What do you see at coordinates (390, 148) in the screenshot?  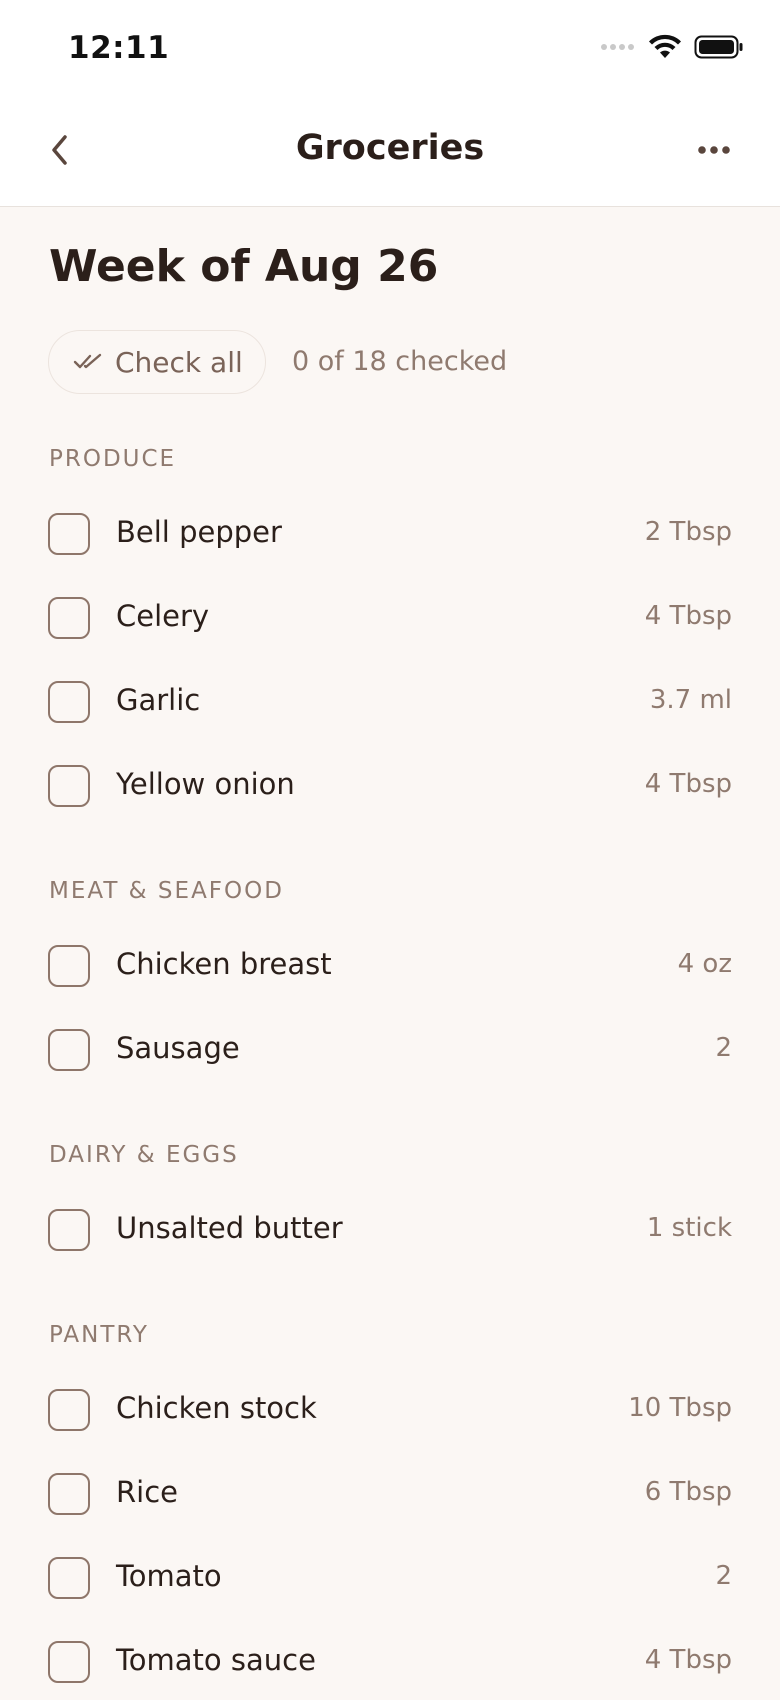 I see `page-title: Groceries` at bounding box center [390, 148].